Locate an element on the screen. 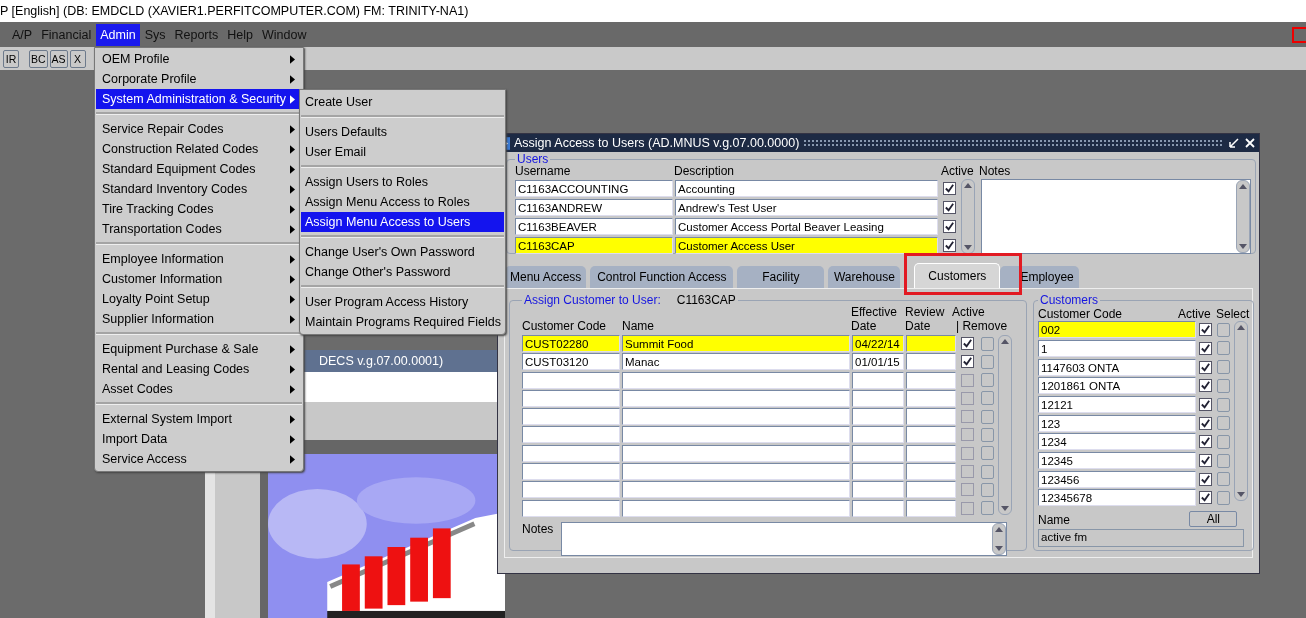 The width and height of the screenshot is (1306, 618). toolbar-button: BC is located at coordinates (38, 58).